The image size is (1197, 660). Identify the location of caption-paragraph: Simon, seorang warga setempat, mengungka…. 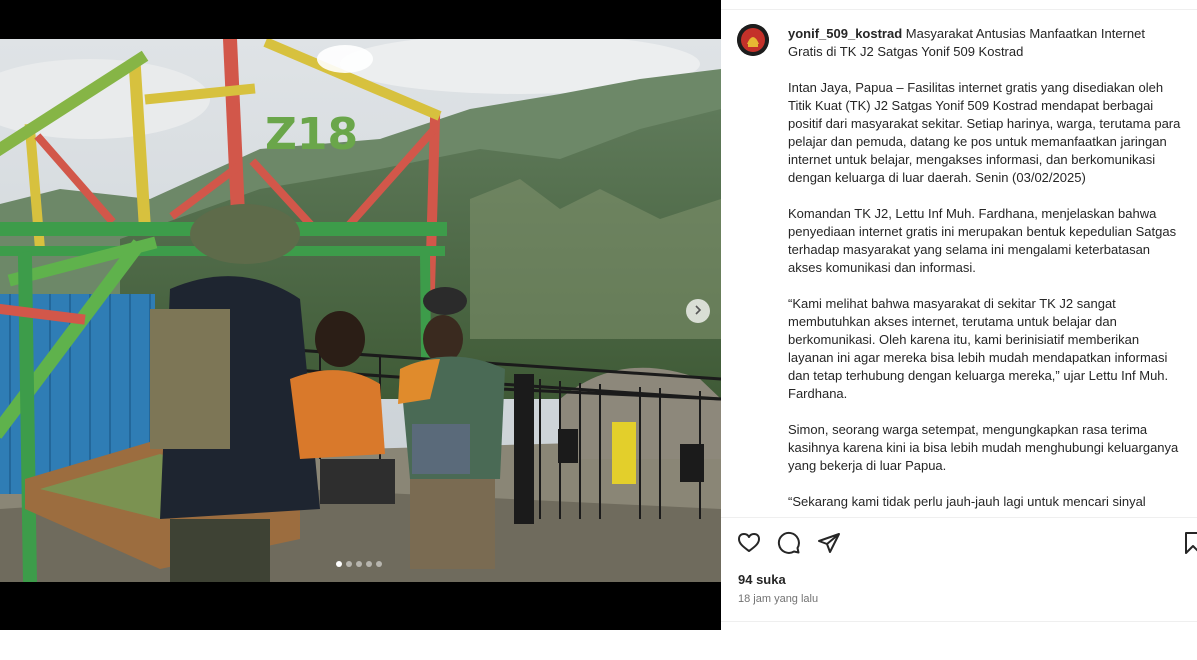
(983, 447).